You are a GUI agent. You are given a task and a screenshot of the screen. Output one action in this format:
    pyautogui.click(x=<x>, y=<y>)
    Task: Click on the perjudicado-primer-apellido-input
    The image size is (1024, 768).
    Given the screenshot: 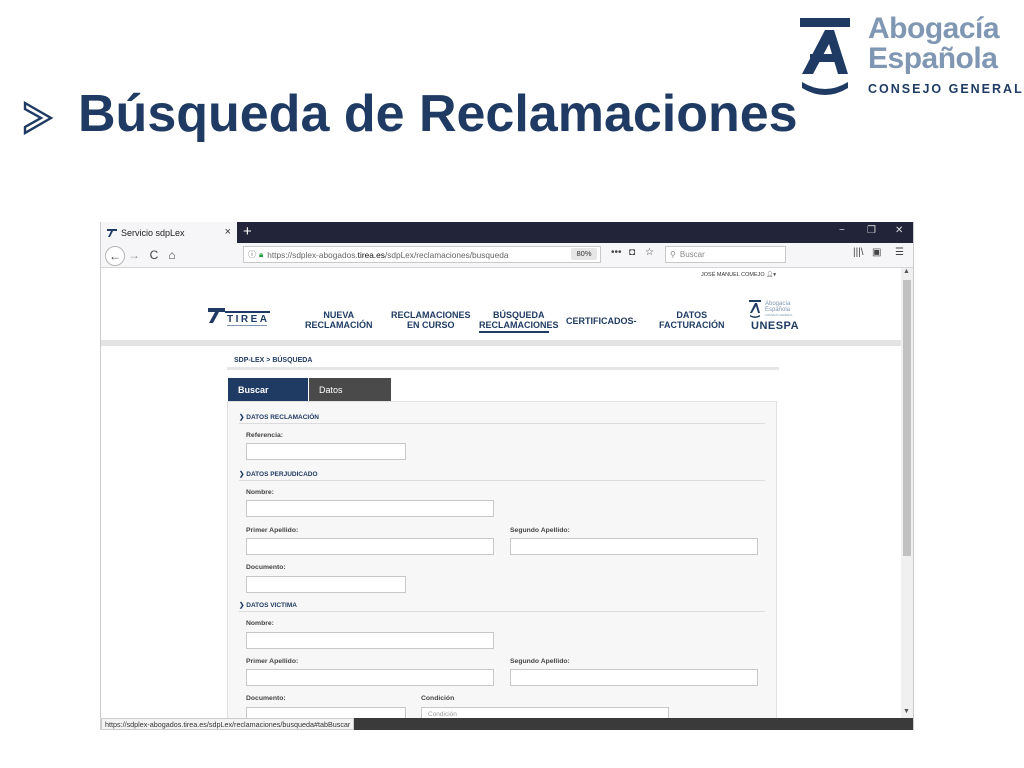 What is the action you would take?
    pyautogui.click(x=370, y=546)
    